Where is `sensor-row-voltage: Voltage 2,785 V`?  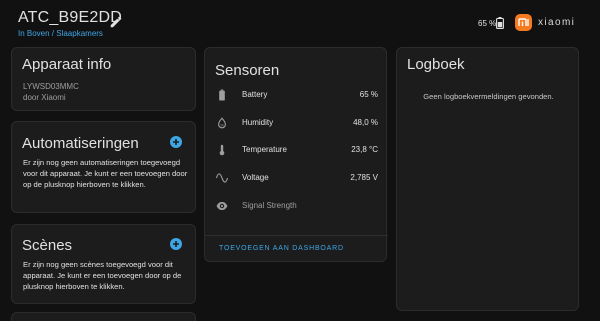
sensor-row-voltage: Voltage 2,785 V is located at coordinates (296, 178).